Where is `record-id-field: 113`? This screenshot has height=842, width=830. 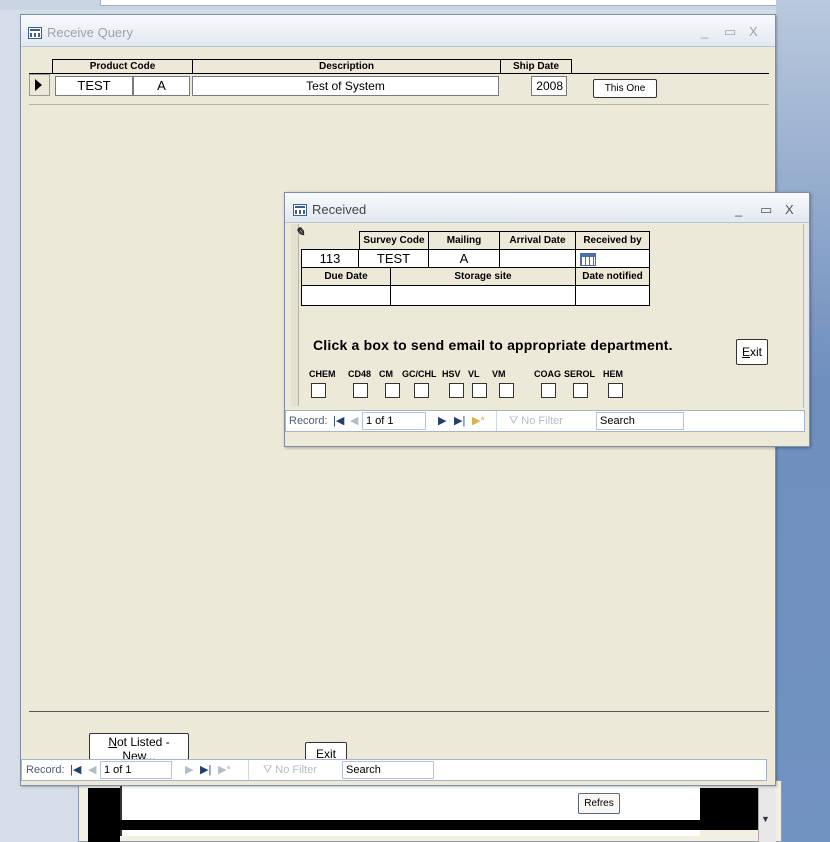 record-id-field: 113 is located at coordinates (330, 258).